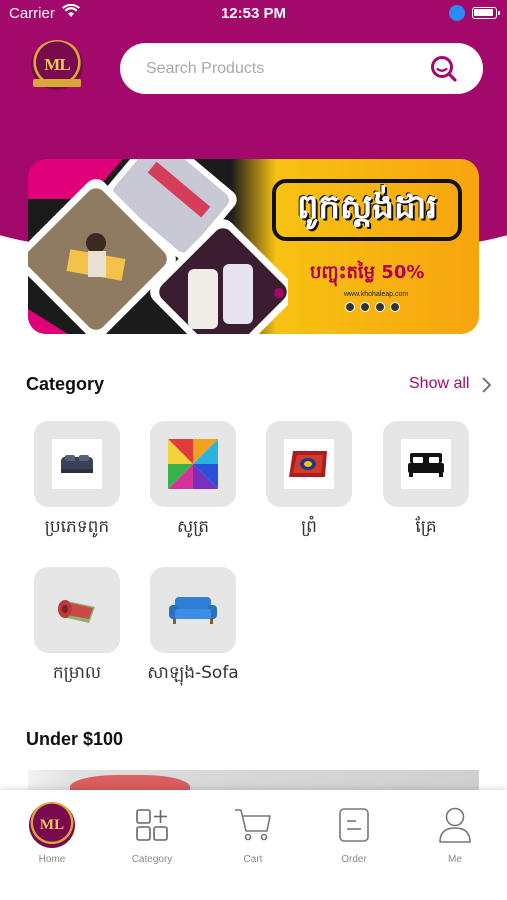 The width and height of the screenshot is (507, 900). I want to click on sofa-icon, so click(193, 610).